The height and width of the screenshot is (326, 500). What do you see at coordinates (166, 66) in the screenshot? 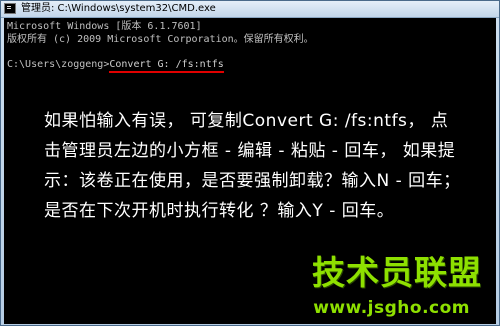
I see `console-command: Convert G: /fs:ntfs` at bounding box center [166, 66].